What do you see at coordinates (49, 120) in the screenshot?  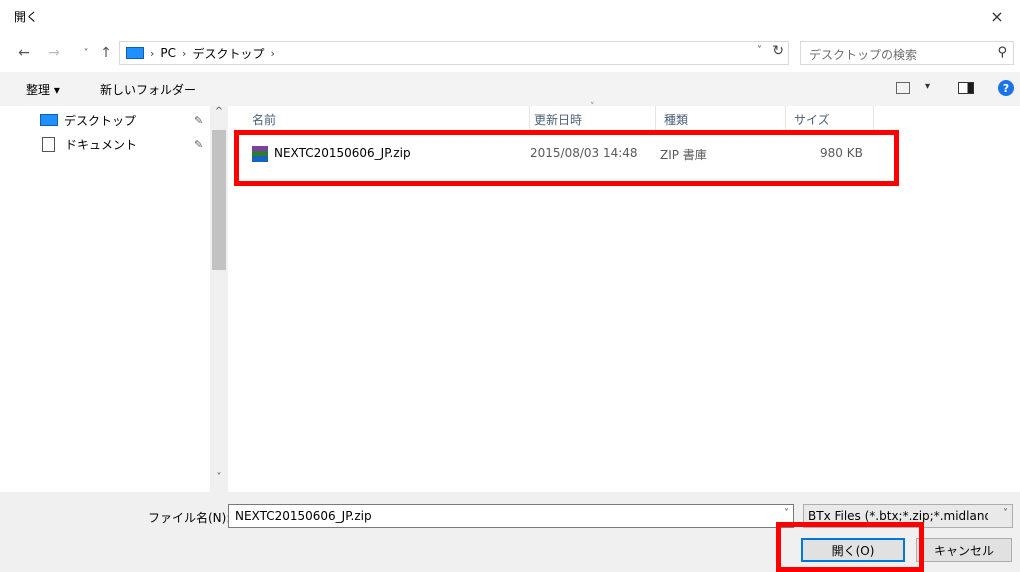 I see `desktop-icon` at bounding box center [49, 120].